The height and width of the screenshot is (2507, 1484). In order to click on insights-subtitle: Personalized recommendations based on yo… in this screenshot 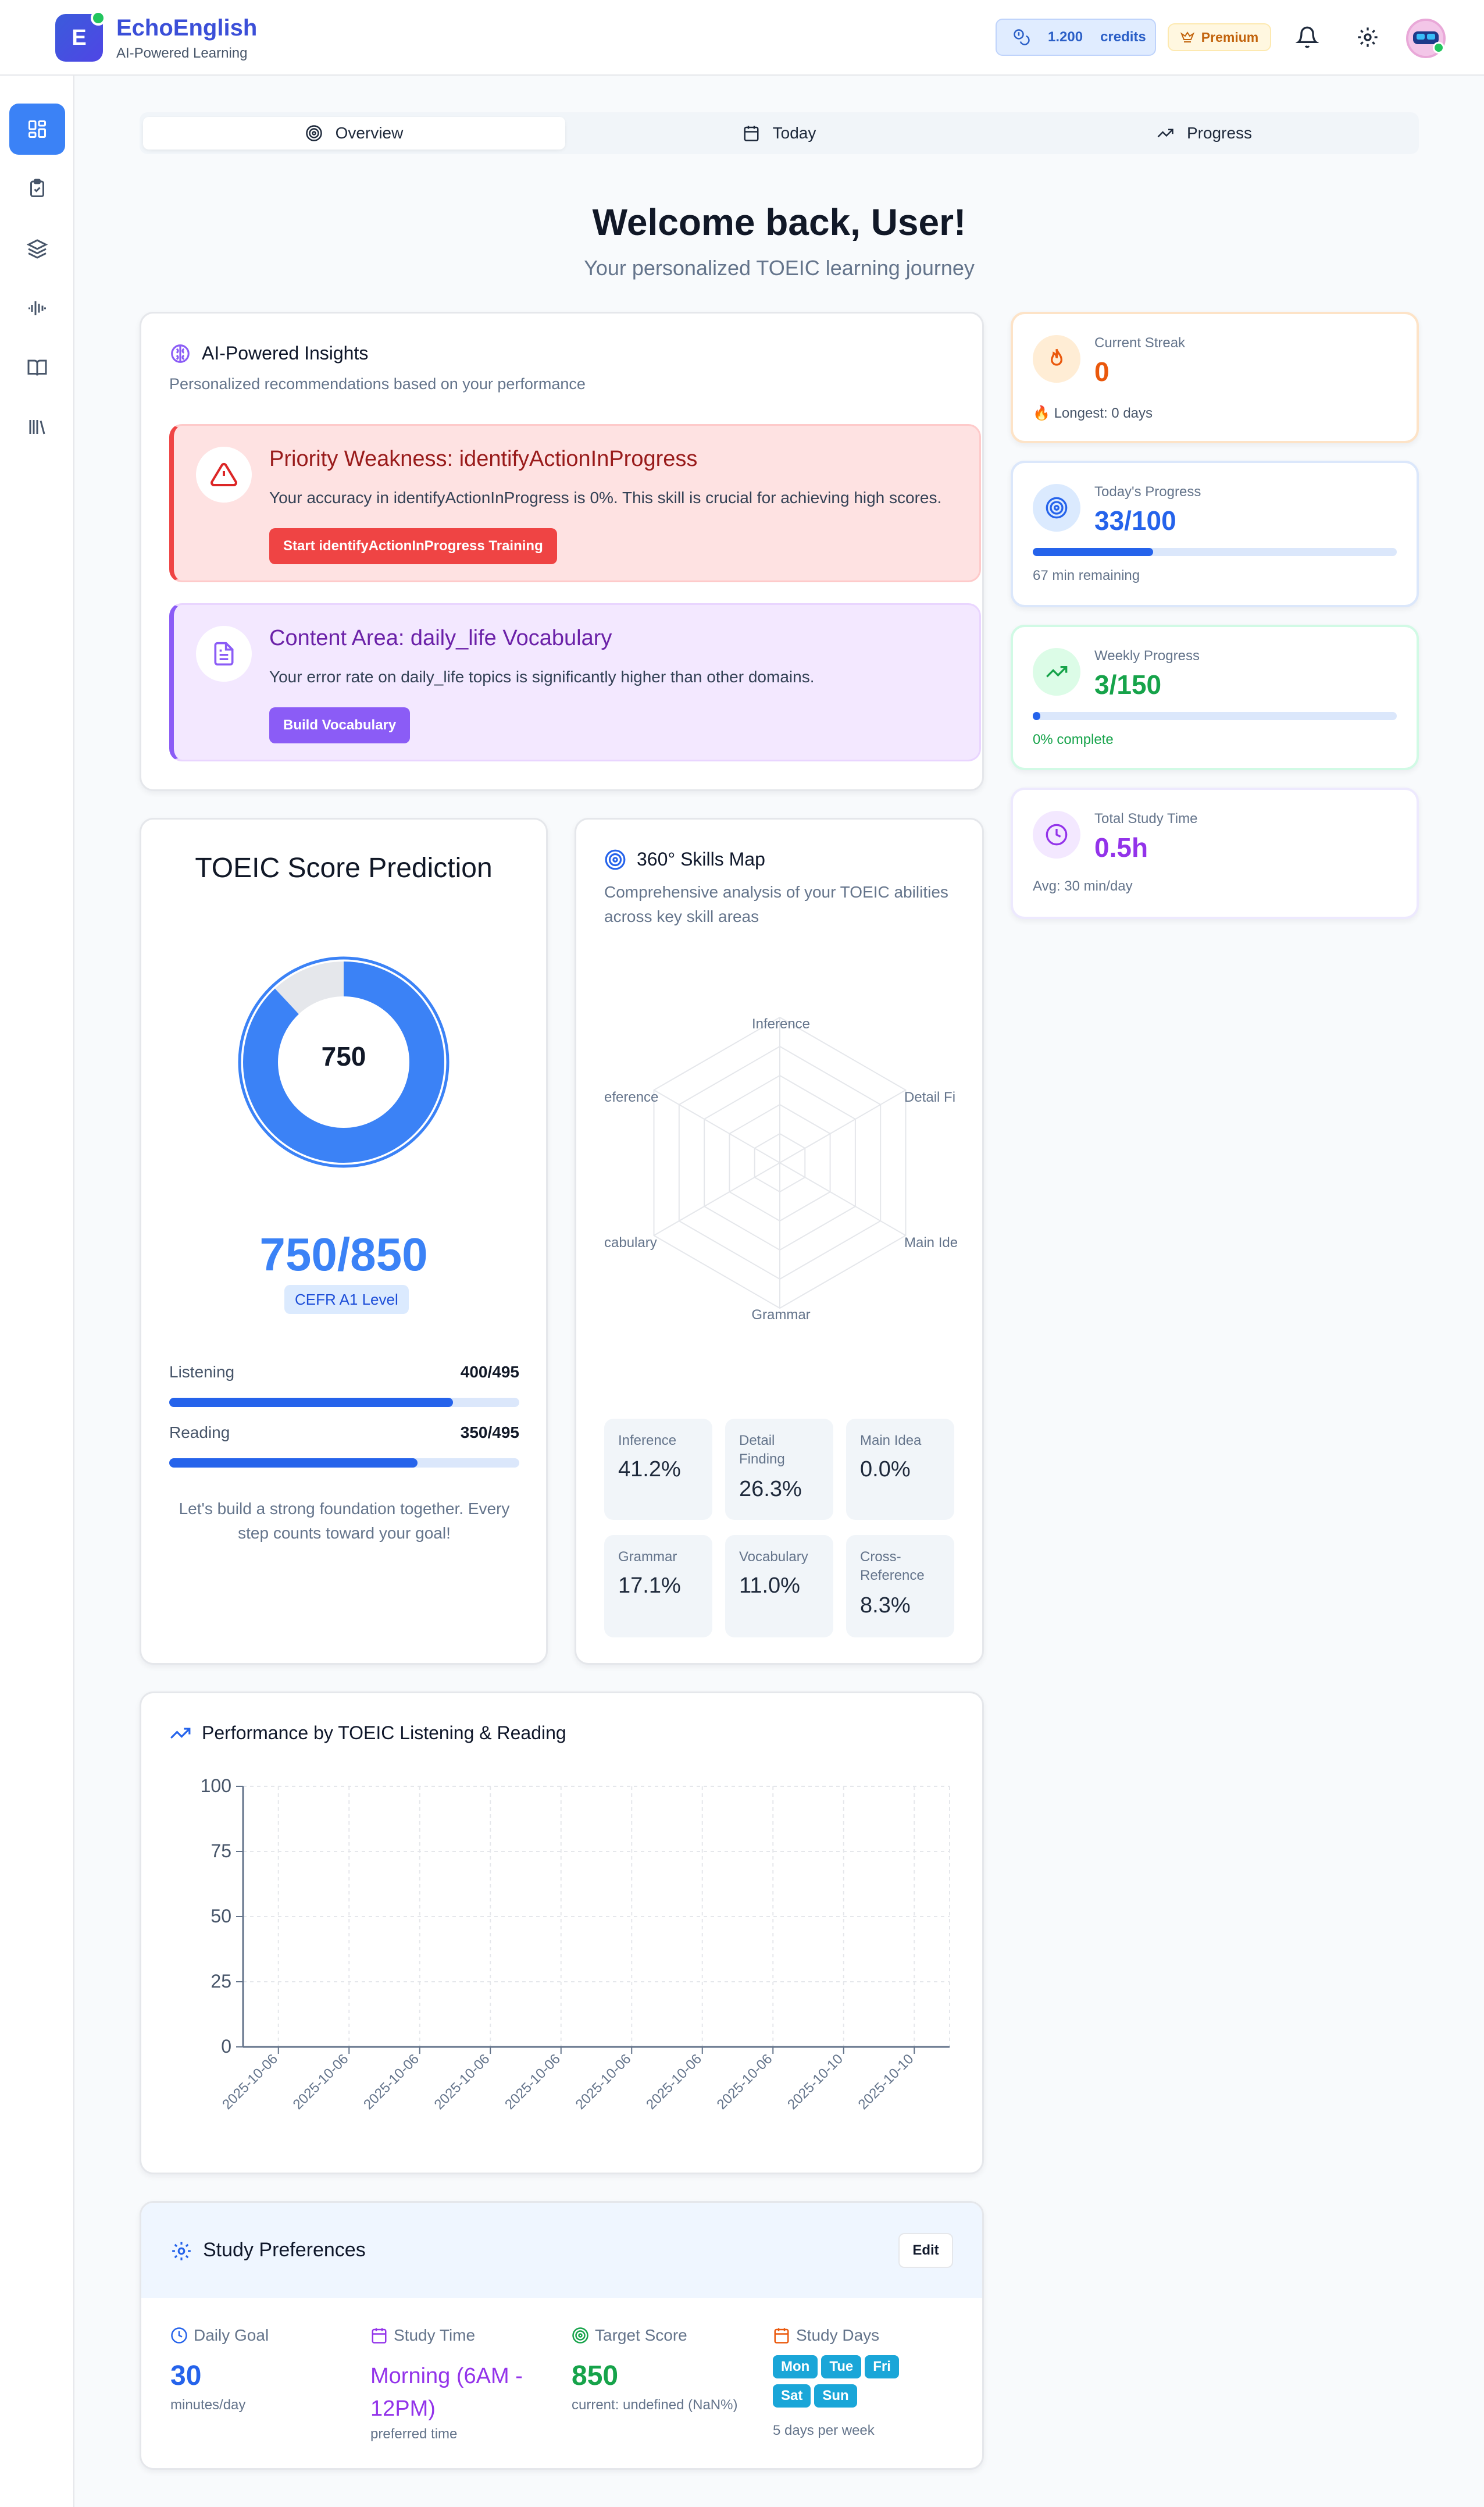, I will do `click(377, 384)`.